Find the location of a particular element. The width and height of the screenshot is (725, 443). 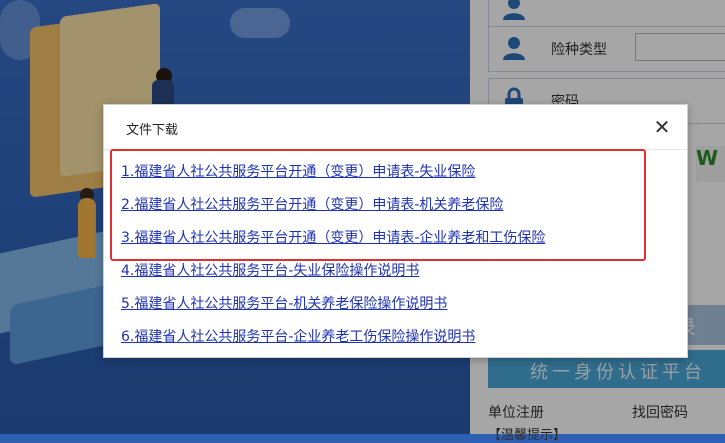

file-link-6: 6.福建省人社公共服务平台-企业养老工伤保险操作说明书 is located at coordinates (298, 337).